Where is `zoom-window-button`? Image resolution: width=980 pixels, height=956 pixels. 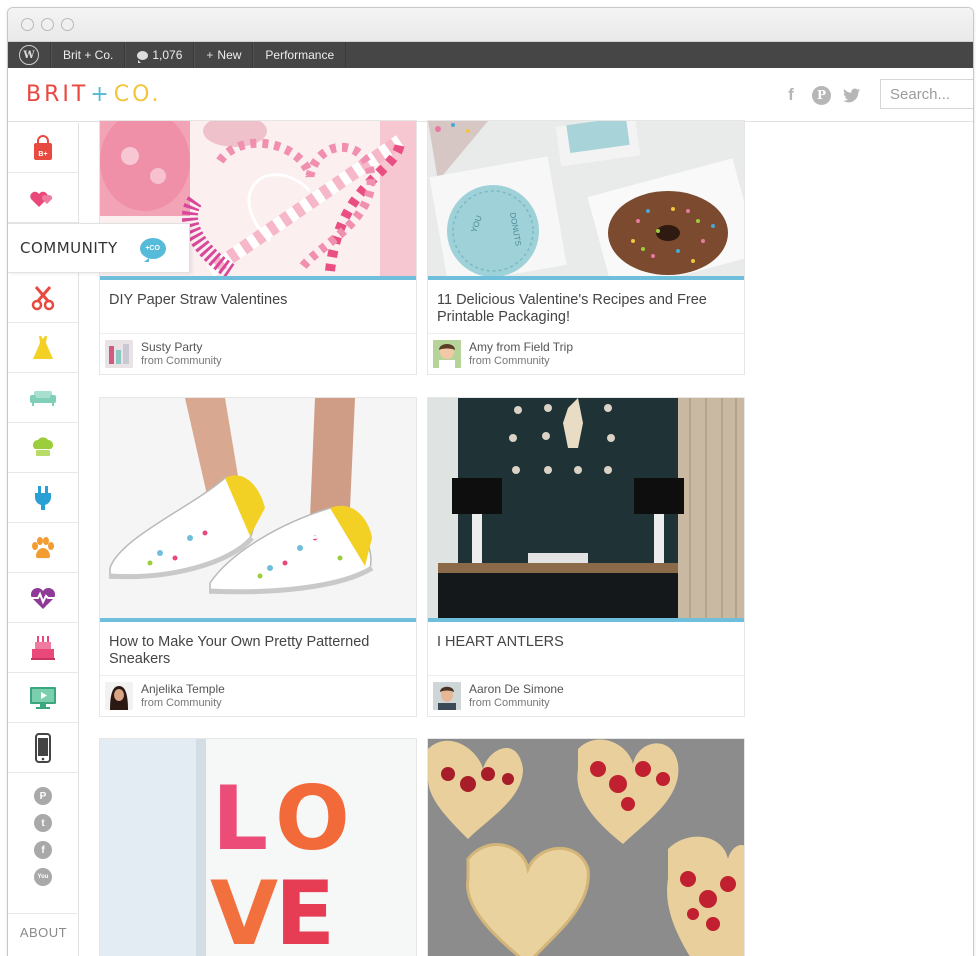 zoom-window-button is located at coordinates (67, 24).